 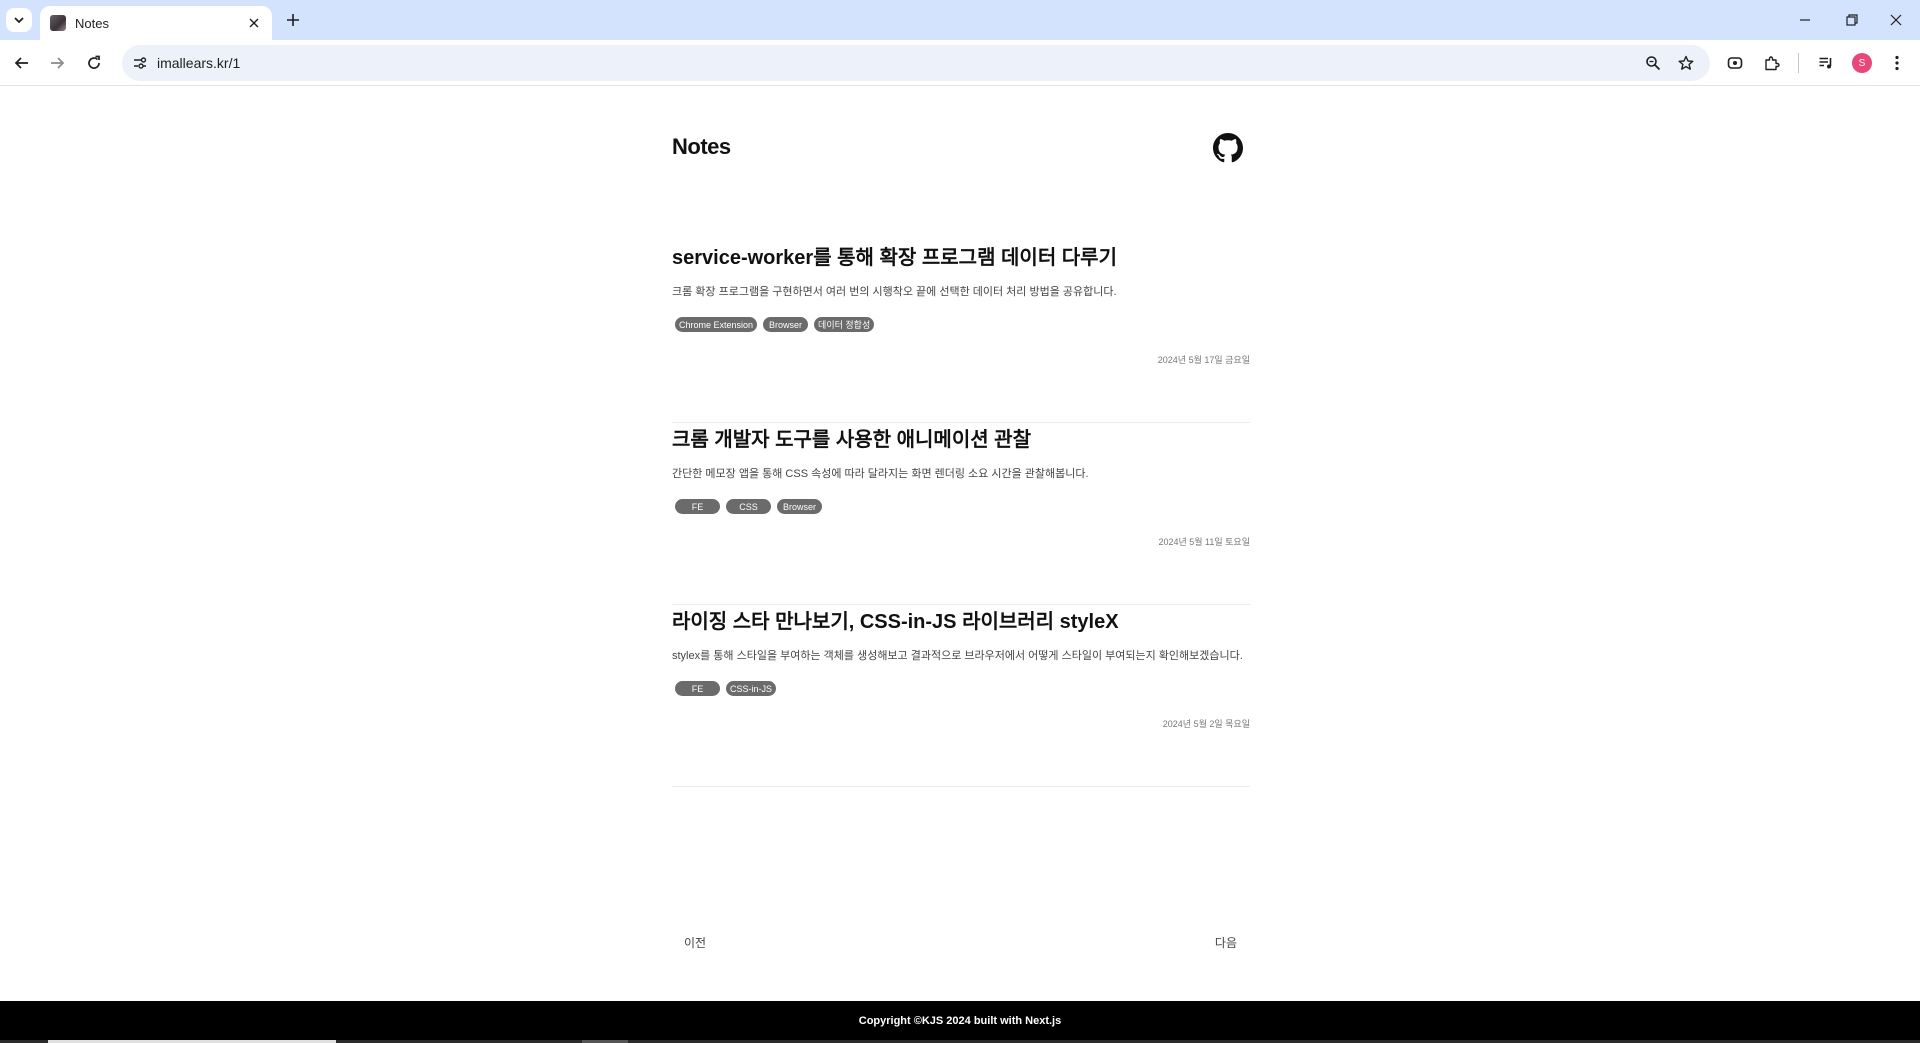 I want to click on media-controls-icon, so click(x=1825, y=63).